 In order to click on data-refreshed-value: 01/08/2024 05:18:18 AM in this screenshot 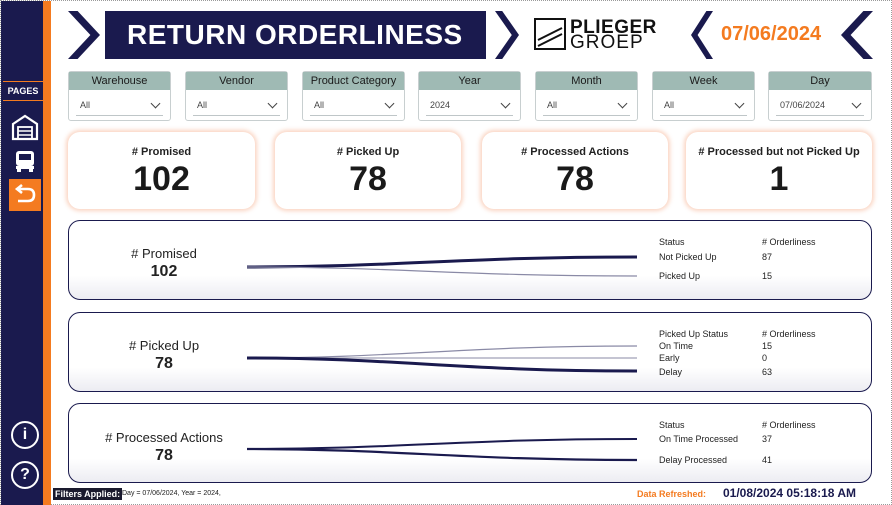, I will do `click(789, 493)`.